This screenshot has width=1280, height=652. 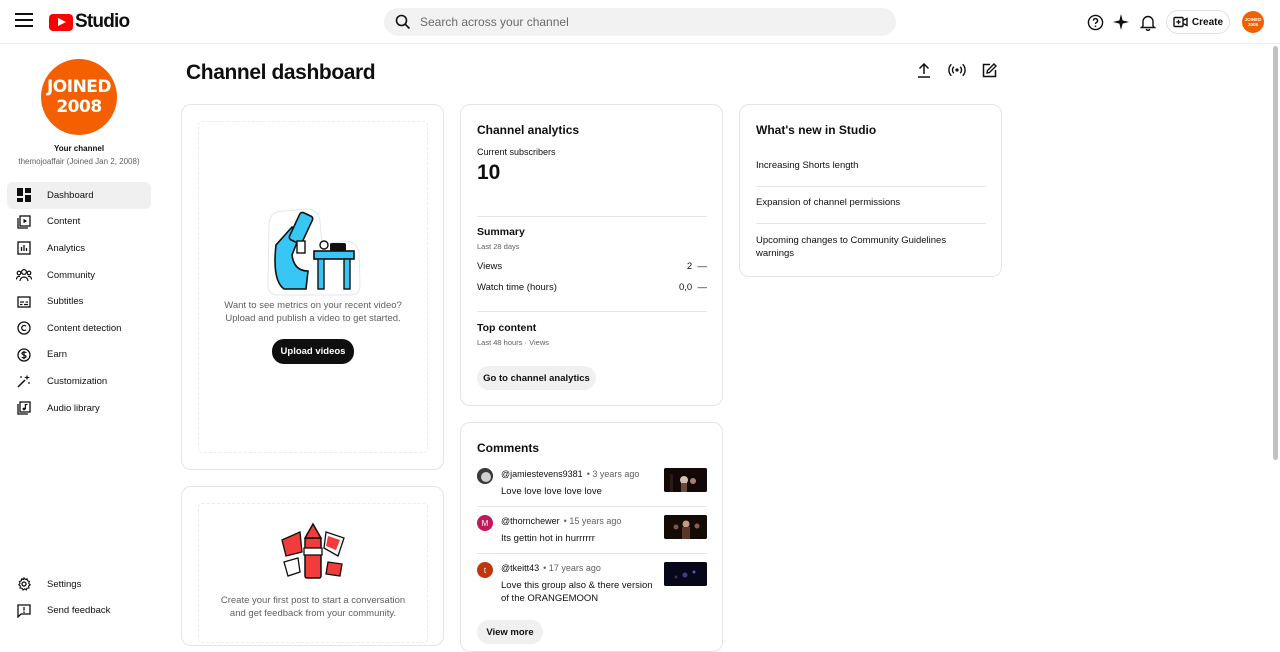 I want to click on sidebar-item-label: Earn, so click(x=57, y=355).